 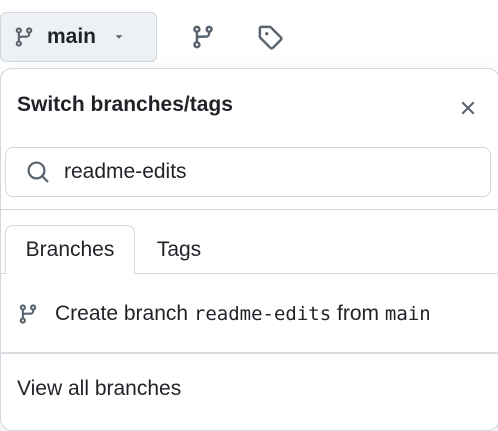 What do you see at coordinates (262, 314) in the screenshot?
I see `new-branch-name: readme-edits` at bounding box center [262, 314].